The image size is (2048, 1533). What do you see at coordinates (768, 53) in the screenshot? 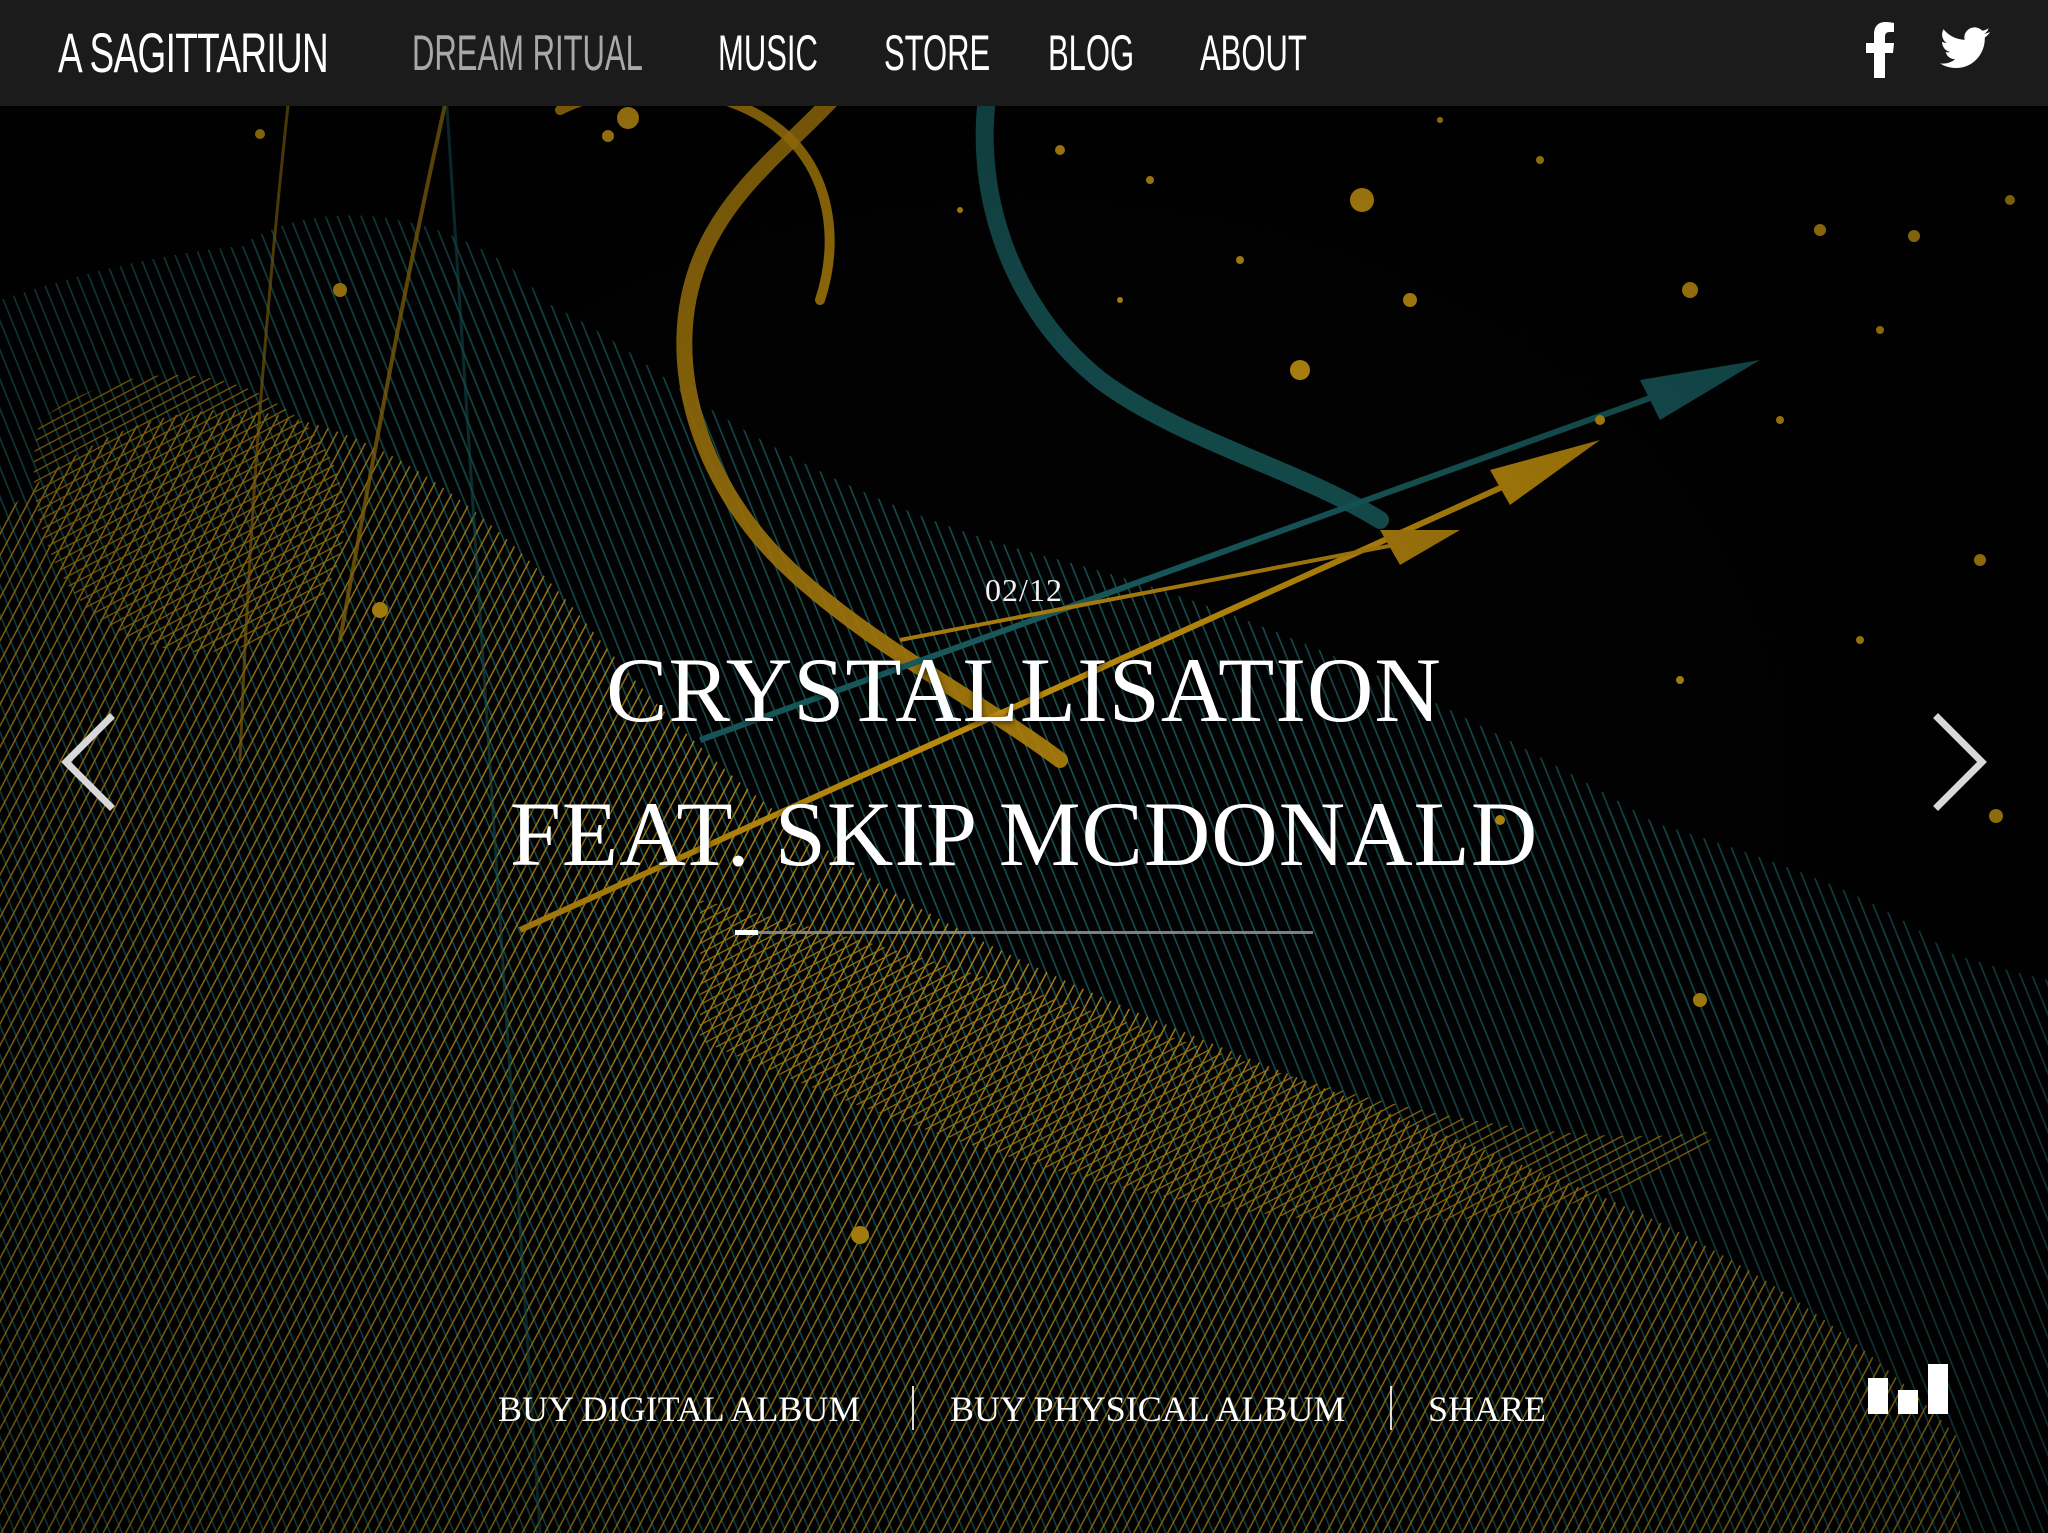
I see `nav-item-music: Music` at bounding box center [768, 53].